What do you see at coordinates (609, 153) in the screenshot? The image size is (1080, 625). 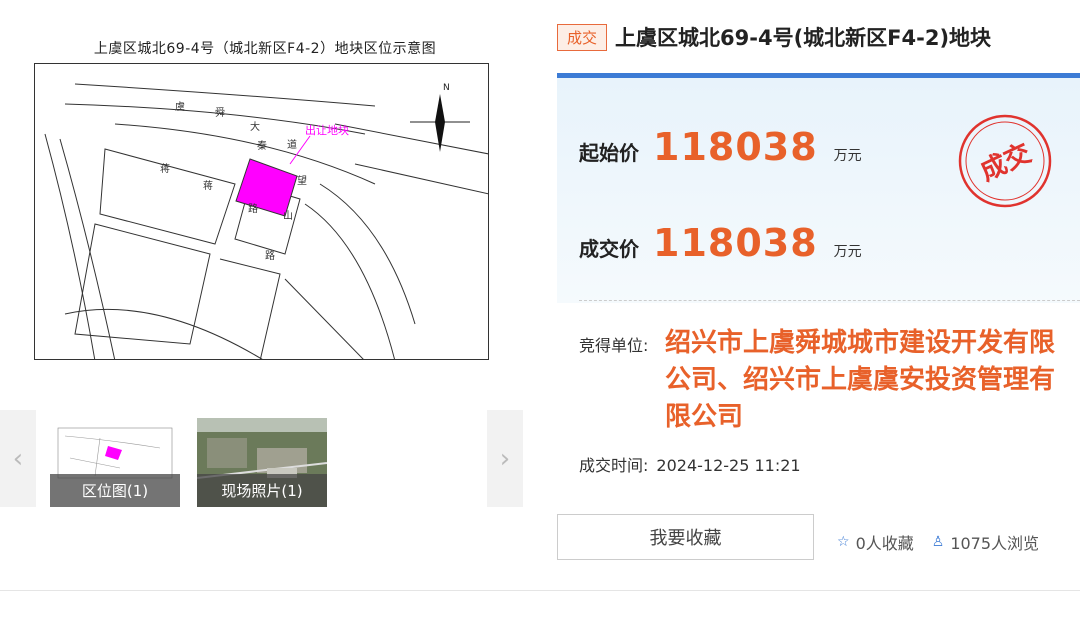 I see `start-price-label: 起始价` at bounding box center [609, 153].